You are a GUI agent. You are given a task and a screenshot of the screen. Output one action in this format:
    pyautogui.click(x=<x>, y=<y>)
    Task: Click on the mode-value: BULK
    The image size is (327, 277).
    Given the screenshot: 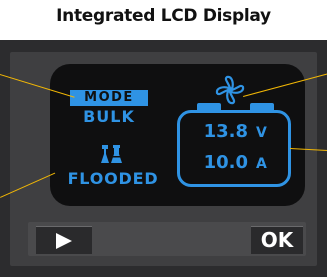 What is the action you would take?
    pyautogui.click(x=109, y=116)
    